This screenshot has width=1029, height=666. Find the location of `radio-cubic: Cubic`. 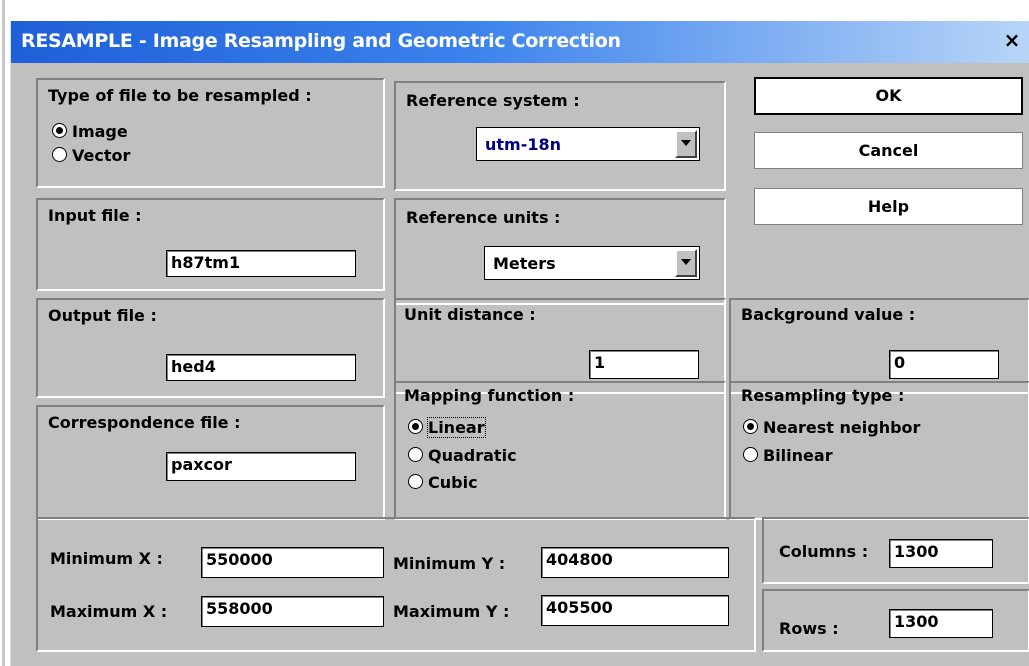

radio-cubic: Cubic is located at coordinates (443, 482).